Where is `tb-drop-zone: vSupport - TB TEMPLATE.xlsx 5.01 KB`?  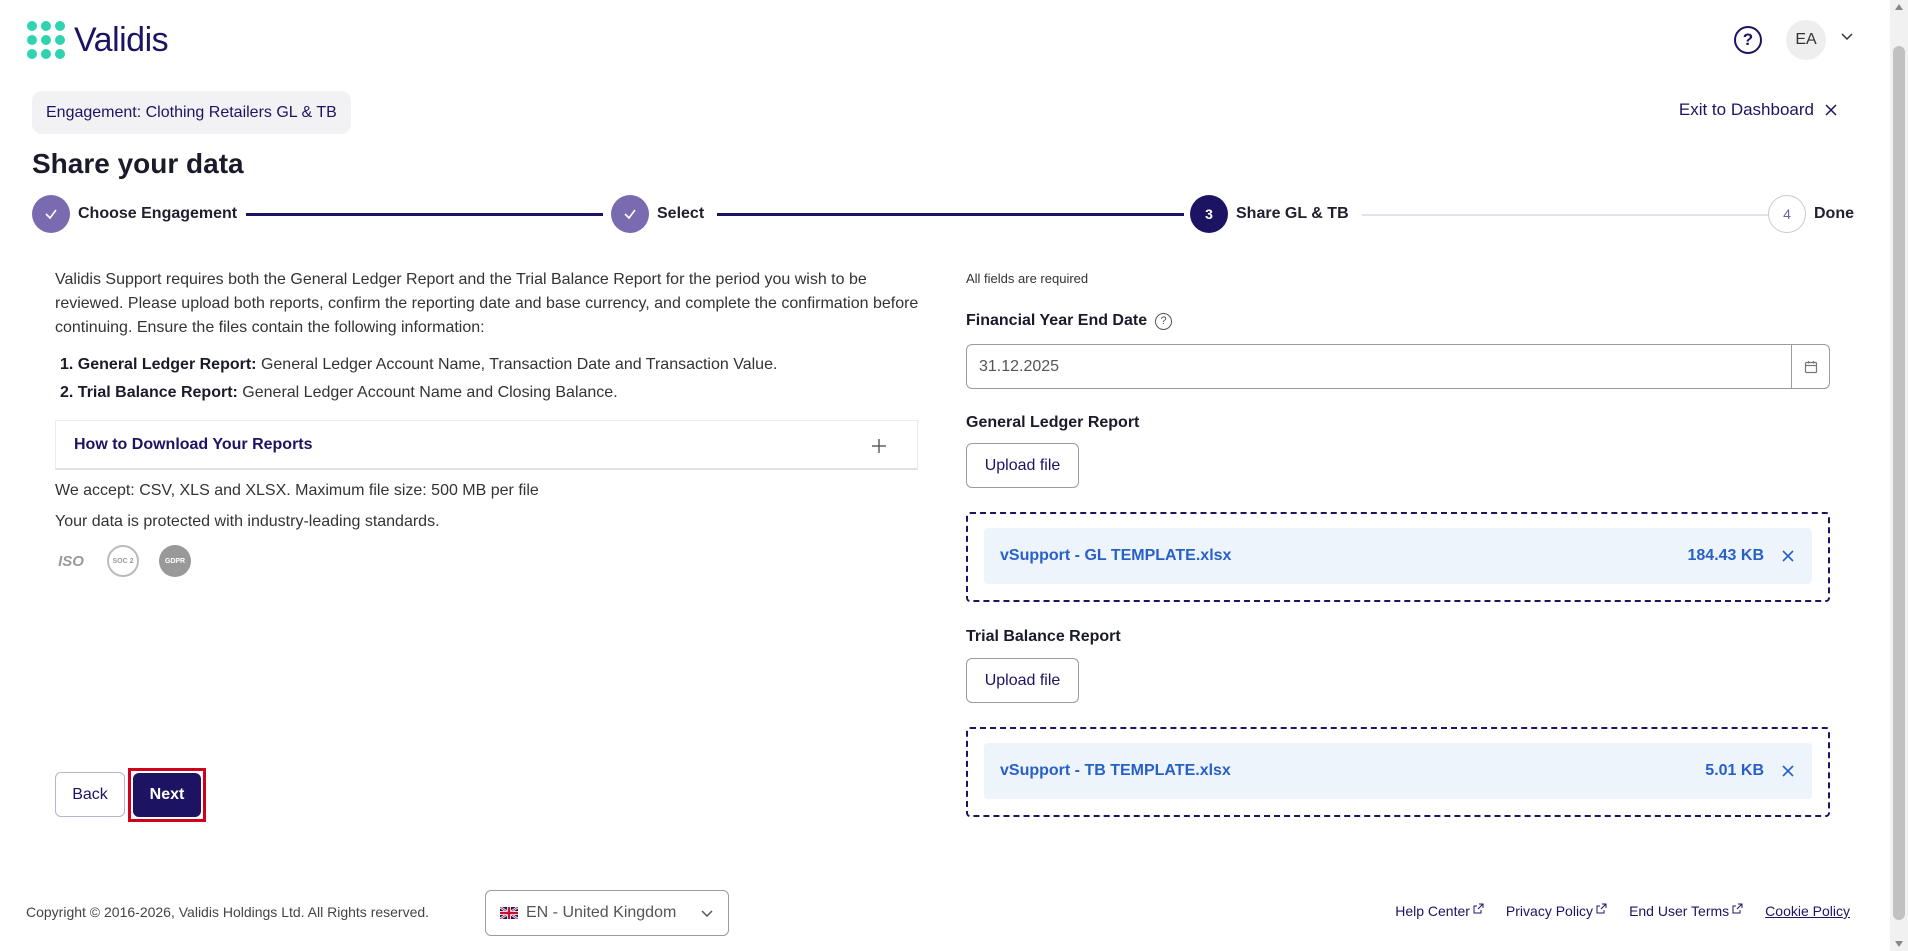
tb-drop-zone: vSupport - TB TEMPLATE.xlsx 5.01 KB is located at coordinates (1398, 772).